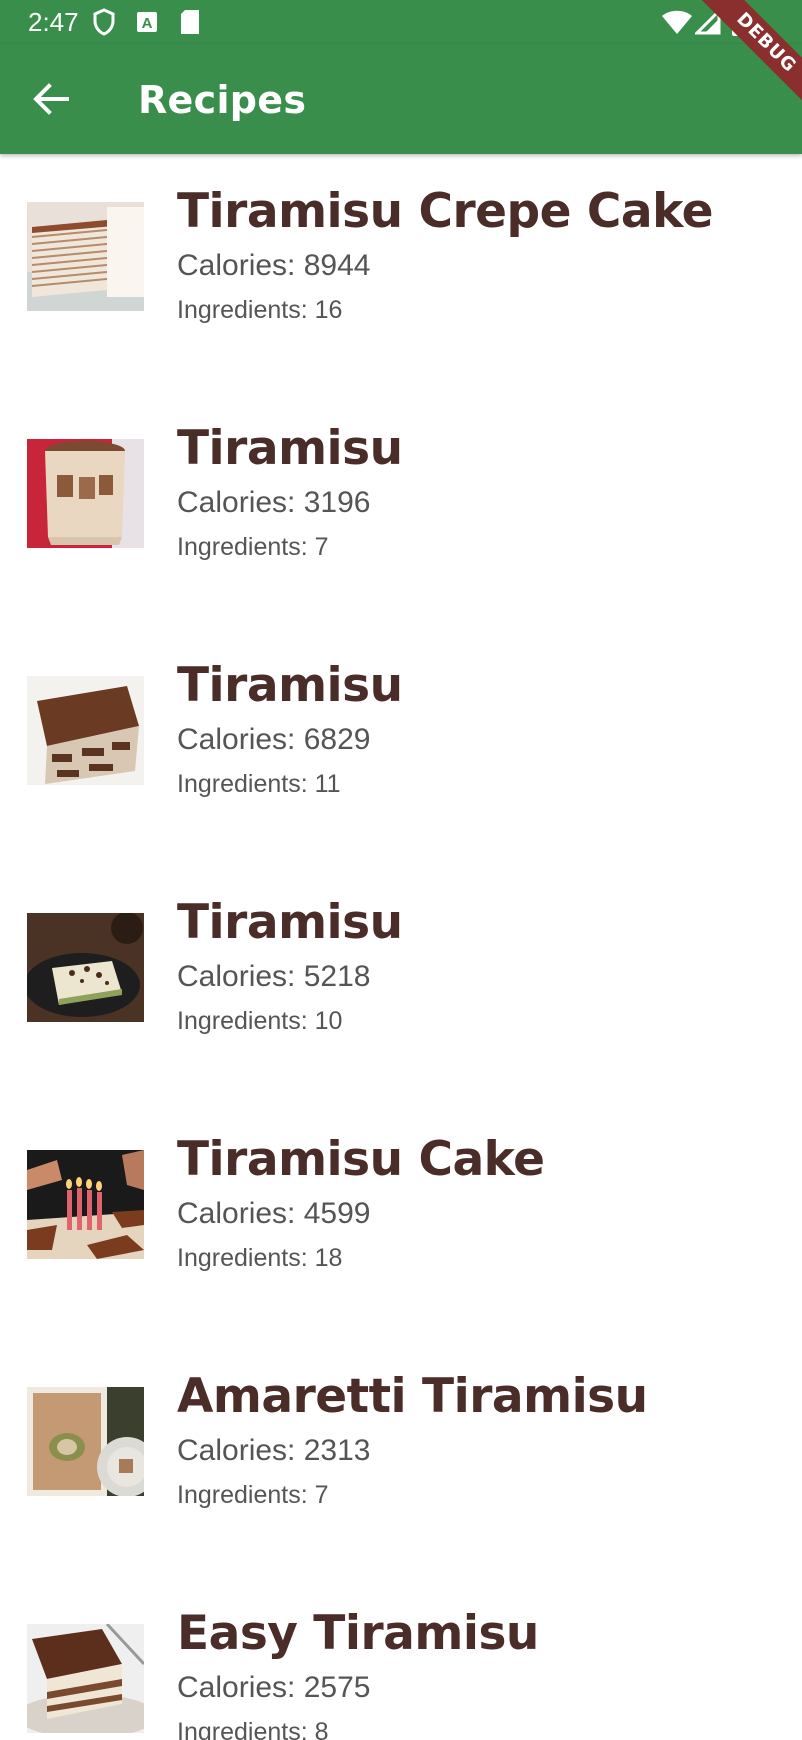  I want to click on svg-text: A, so click(147, 23).